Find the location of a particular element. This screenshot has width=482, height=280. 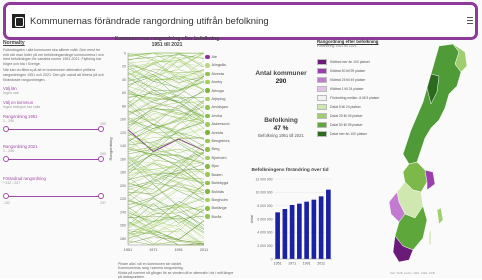

y-tick-label: 180 is located at coordinates (123, 173).